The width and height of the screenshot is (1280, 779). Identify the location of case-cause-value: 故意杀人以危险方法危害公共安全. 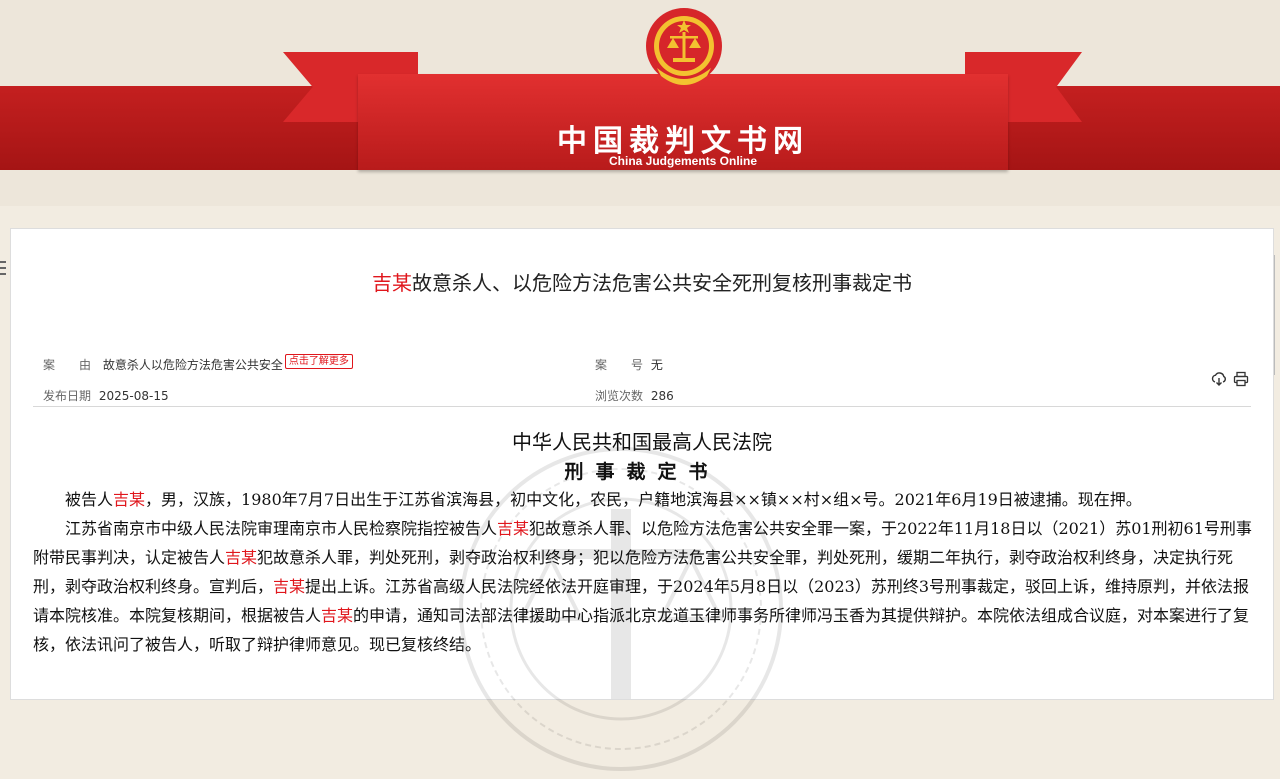
(192, 365).